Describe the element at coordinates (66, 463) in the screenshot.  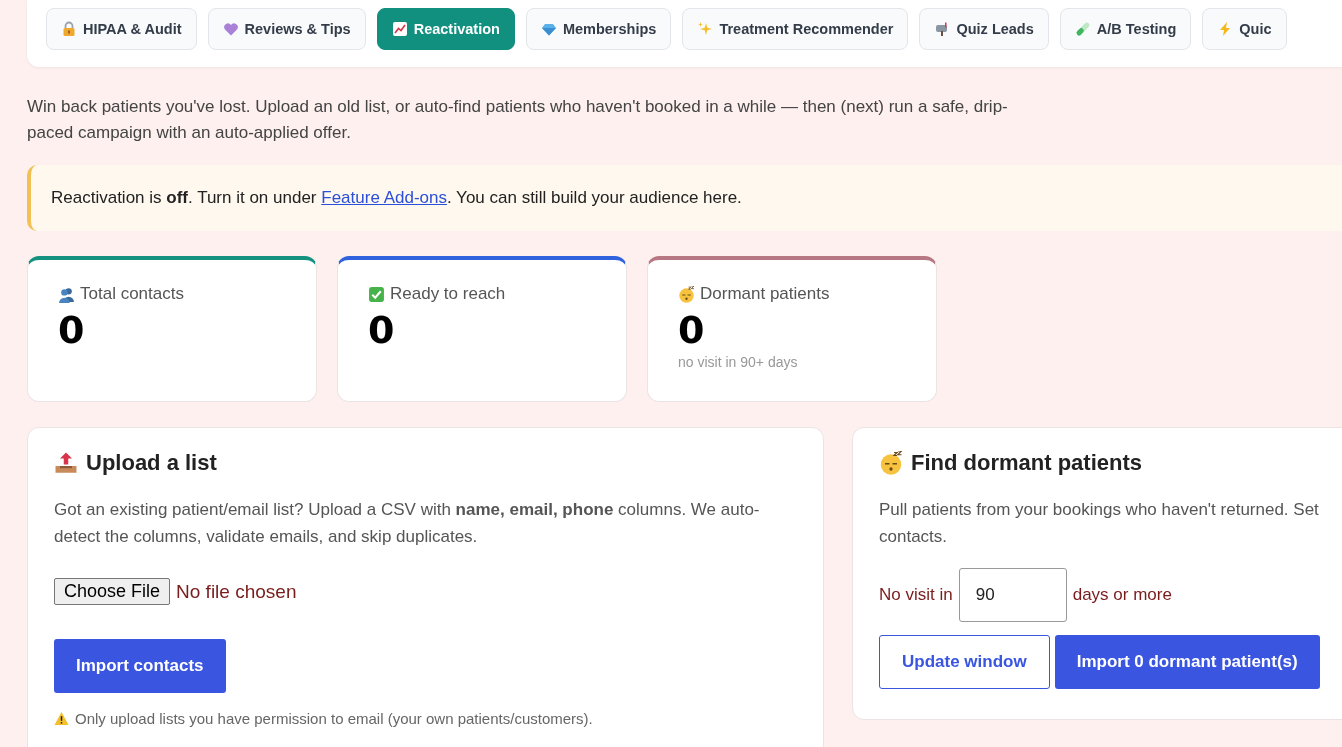
I see `upload-tray-icon` at that location.